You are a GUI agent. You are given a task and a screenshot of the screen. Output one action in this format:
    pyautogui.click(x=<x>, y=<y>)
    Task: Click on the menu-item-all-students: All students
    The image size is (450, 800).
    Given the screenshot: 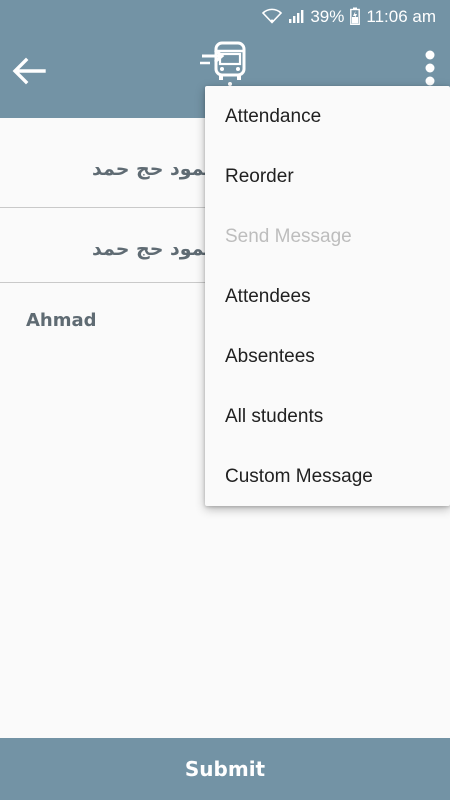 What is the action you would take?
    pyautogui.click(x=327, y=417)
    